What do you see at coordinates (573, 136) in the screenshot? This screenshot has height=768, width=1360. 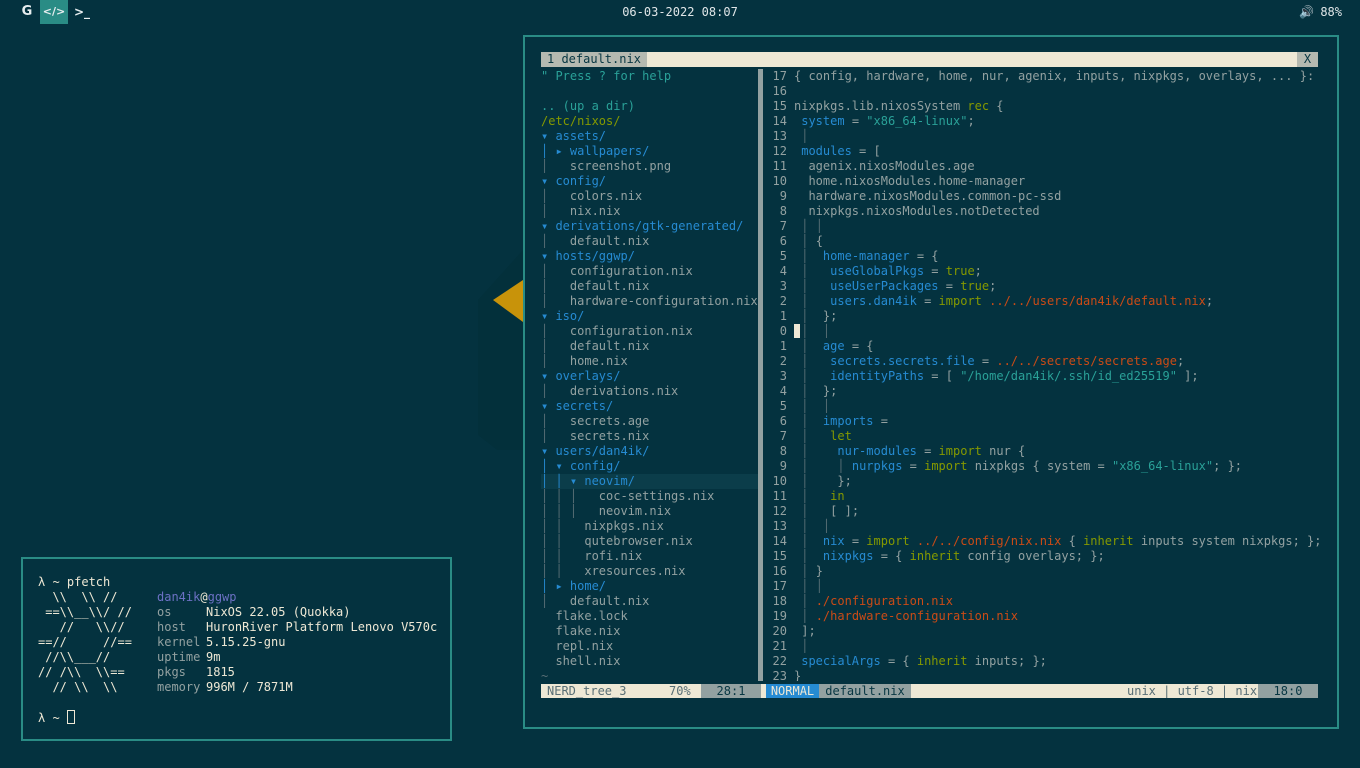 I see `tree-item: ▾ assets/` at bounding box center [573, 136].